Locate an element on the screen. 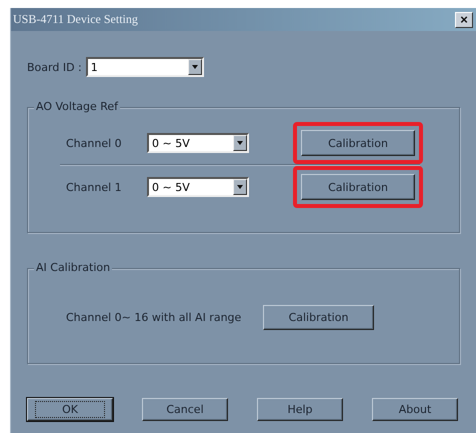 Image resolution: width=476 pixels, height=433 pixels. description-text: Channel 0~ 16 with all AI range is located at coordinates (153, 317).